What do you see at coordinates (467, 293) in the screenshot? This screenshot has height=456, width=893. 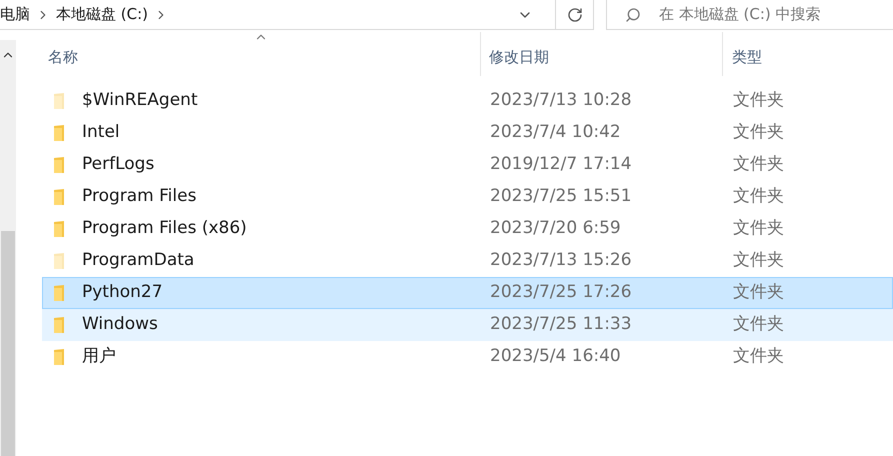 I see `file-row: Python27 2023/7/25 17:26 文件夹` at bounding box center [467, 293].